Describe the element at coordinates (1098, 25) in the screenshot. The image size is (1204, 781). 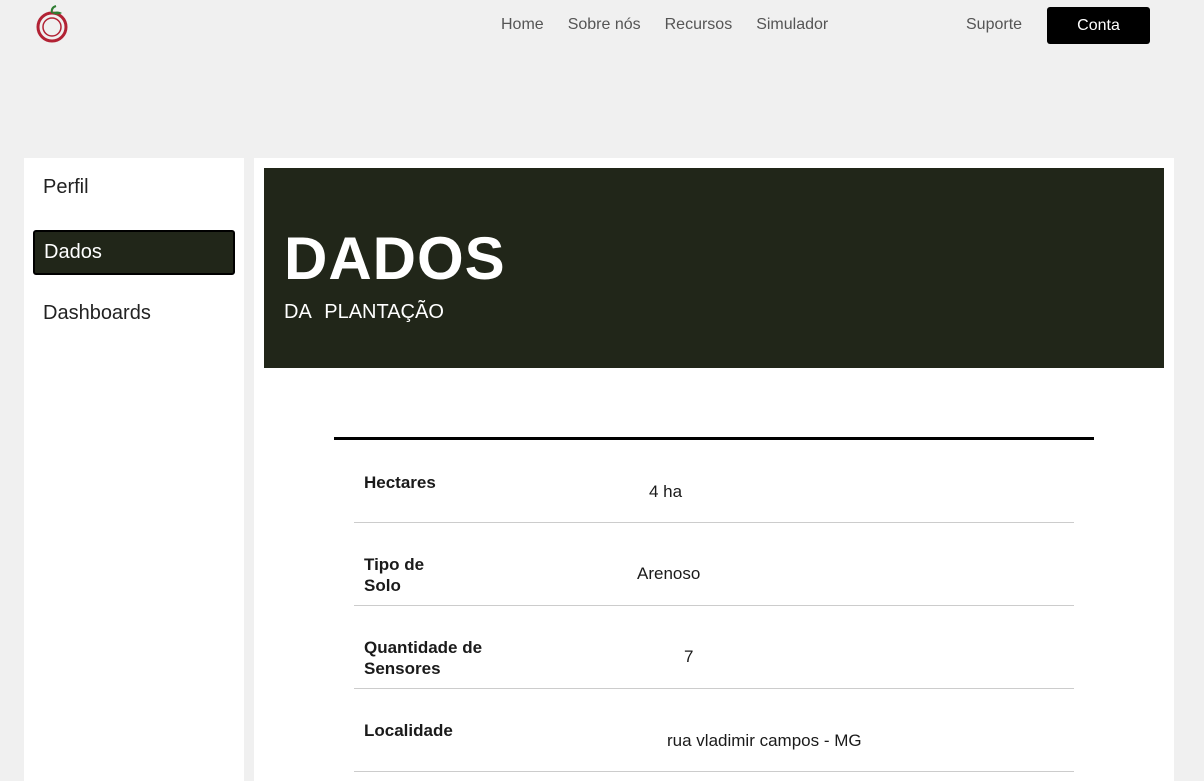
I see `account-button: Conta` at that location.